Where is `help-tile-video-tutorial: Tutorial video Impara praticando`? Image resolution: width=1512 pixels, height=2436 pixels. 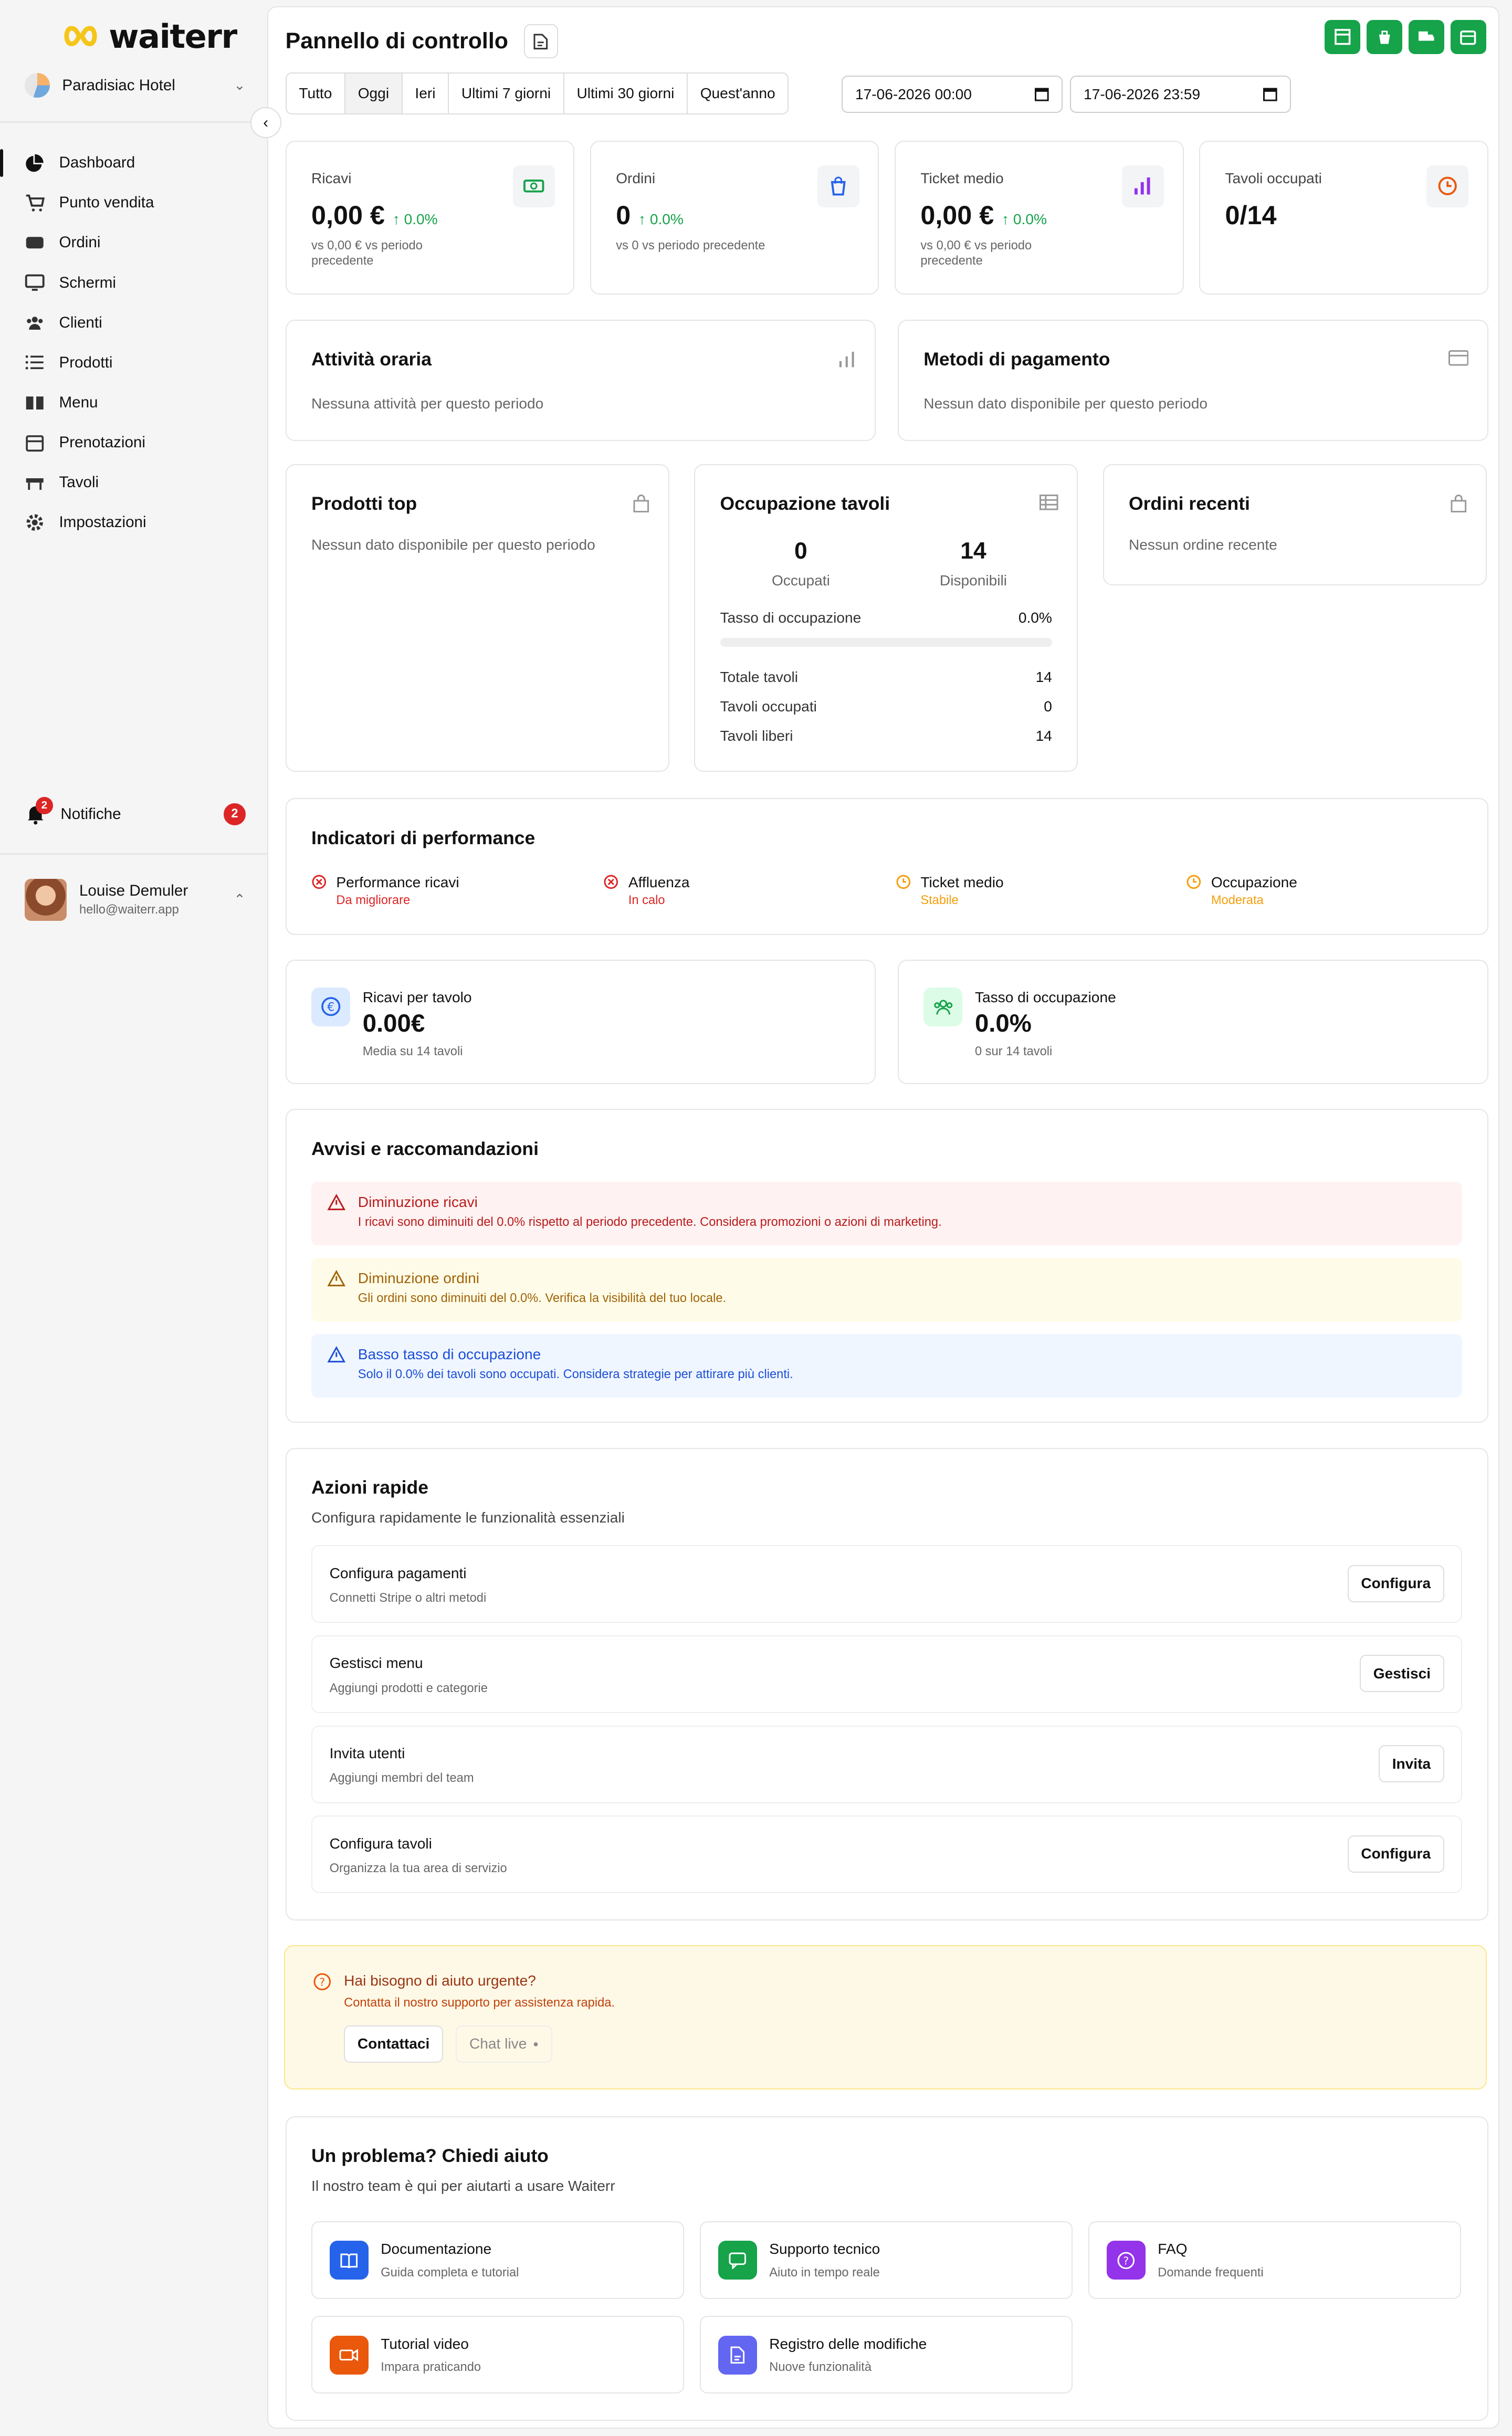 help-tile-video-tutorial: Tutorial video Impara praticando is located at coordinates (498, 2355).